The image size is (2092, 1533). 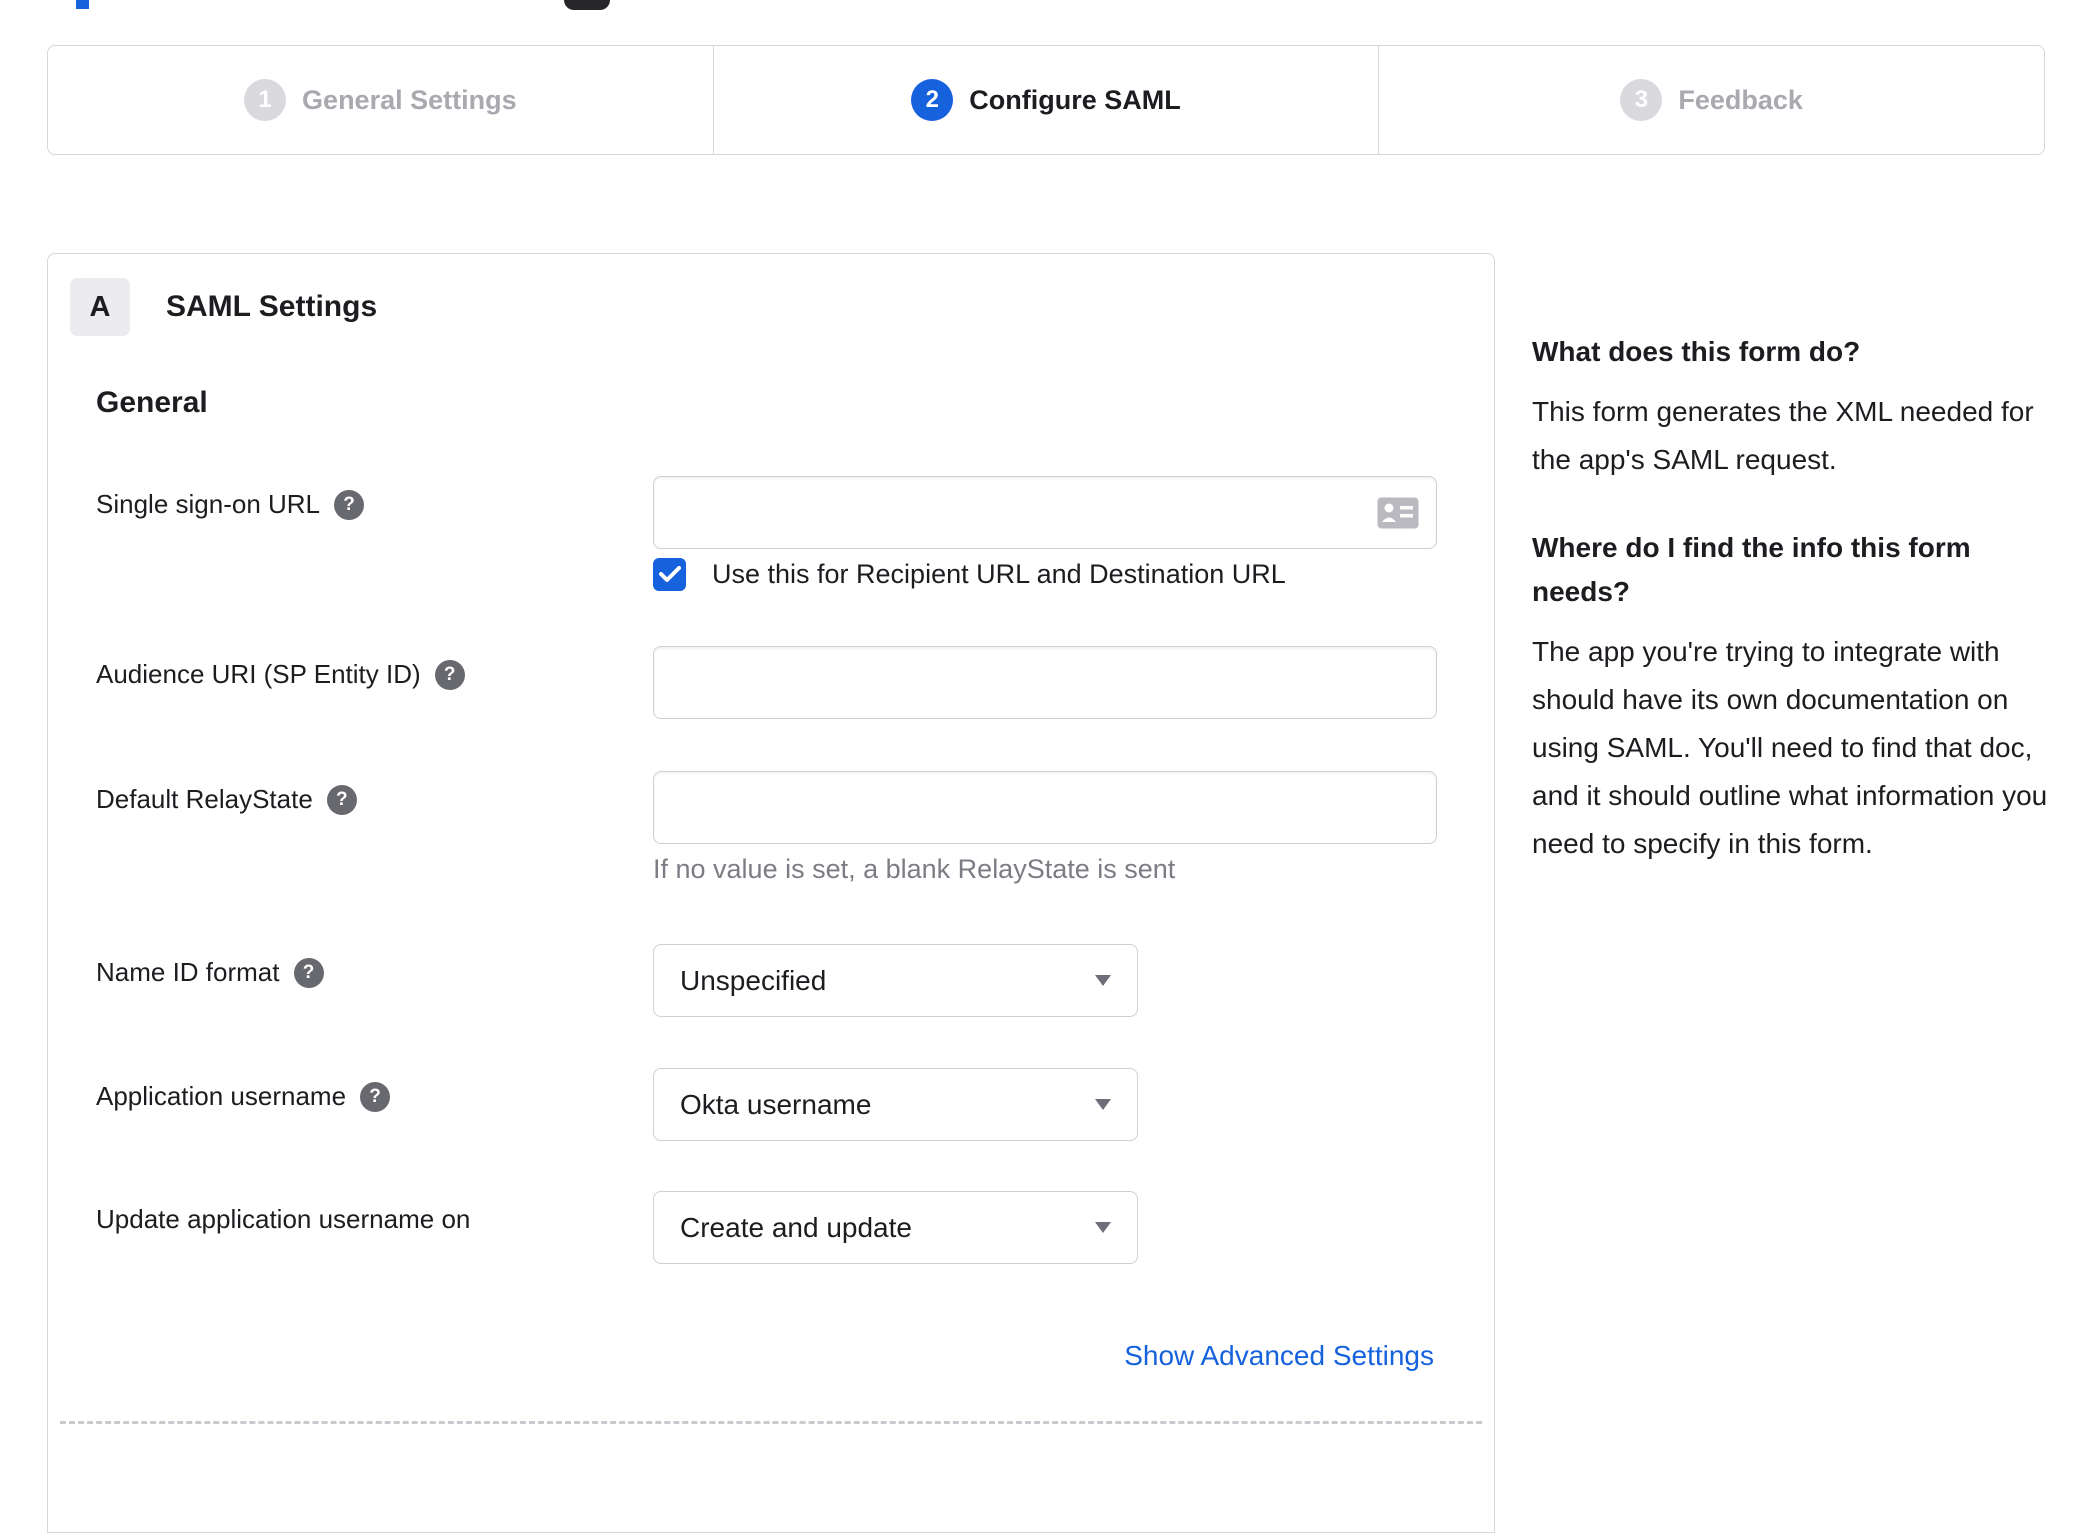 I want to click on sso-url-input, so click(x=1015, y=512).